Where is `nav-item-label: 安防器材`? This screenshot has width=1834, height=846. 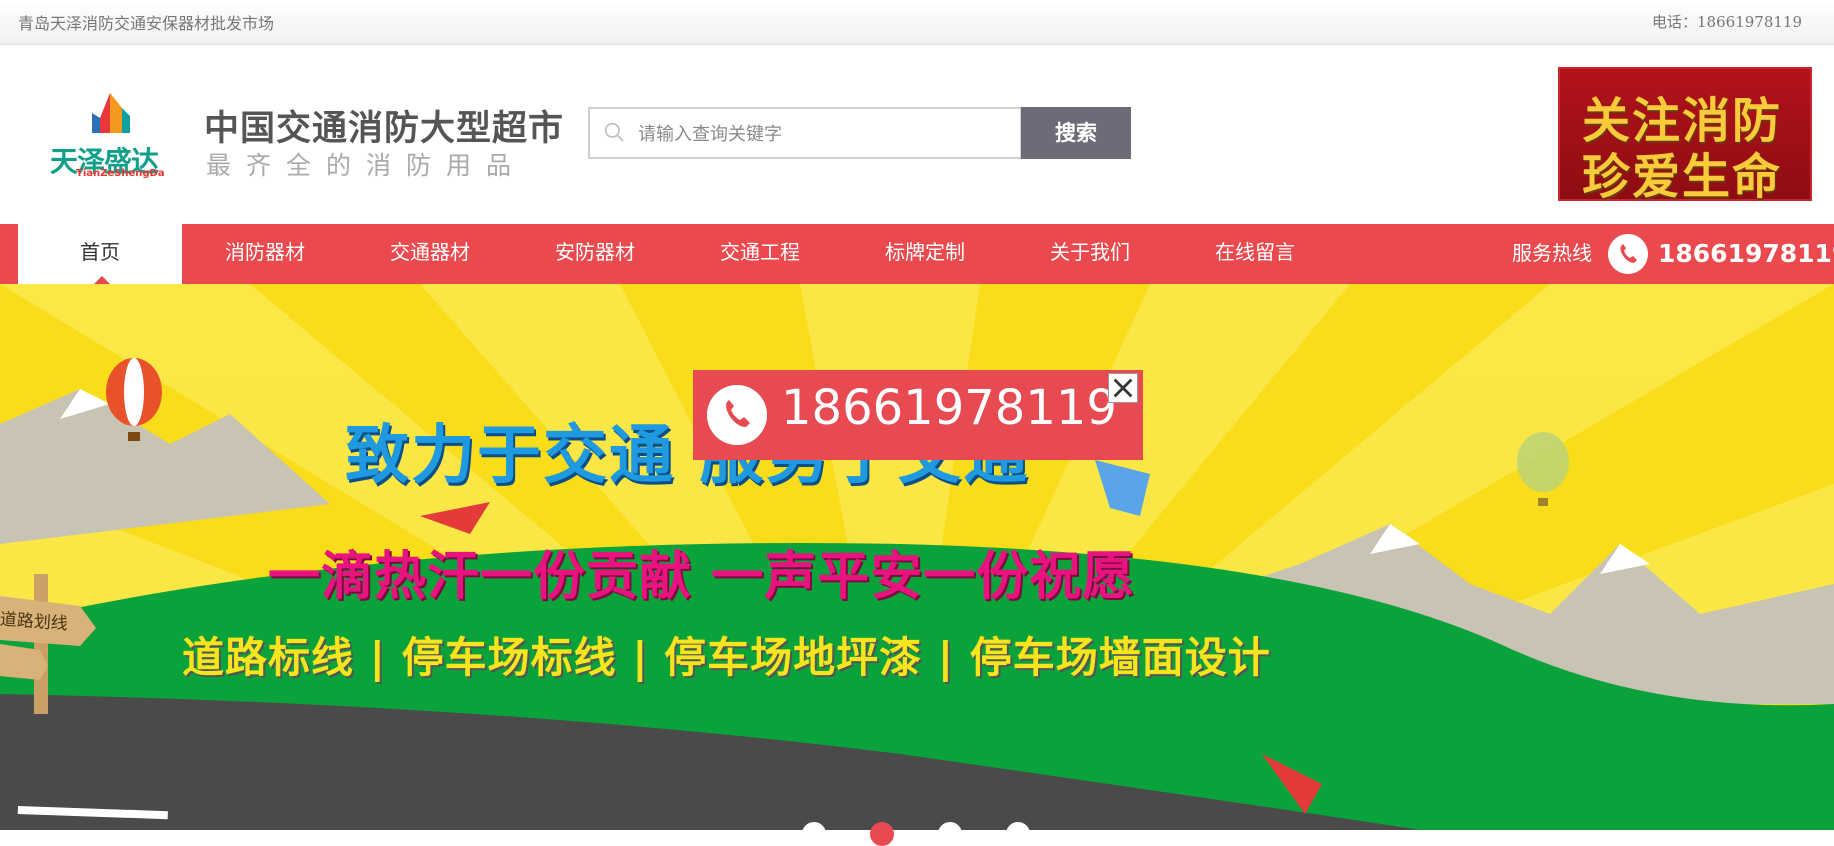 nav-item-label: 安防器材 is located at coordinates (595, 252).